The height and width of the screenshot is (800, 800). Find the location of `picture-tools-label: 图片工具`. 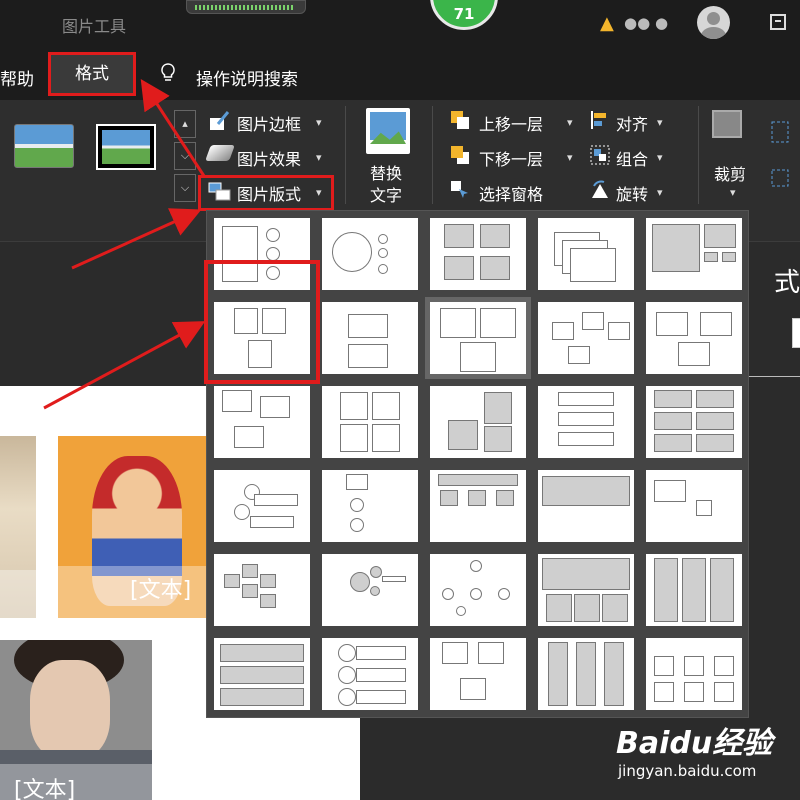

picture-tools-label: 图片工具 is located at coordinates (94, 26).